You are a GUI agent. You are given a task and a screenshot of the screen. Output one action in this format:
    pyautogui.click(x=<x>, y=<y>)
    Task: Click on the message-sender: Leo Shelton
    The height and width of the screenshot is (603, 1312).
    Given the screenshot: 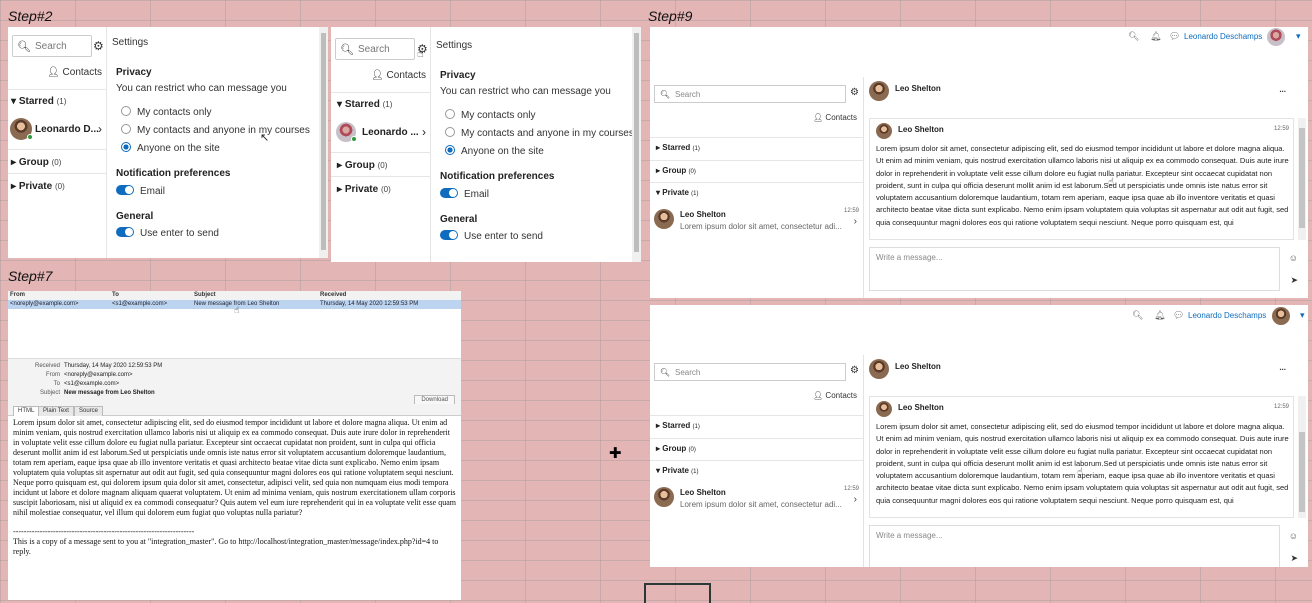 What is the action you would take?
    pyautogui.click(x=921, y=407)
    